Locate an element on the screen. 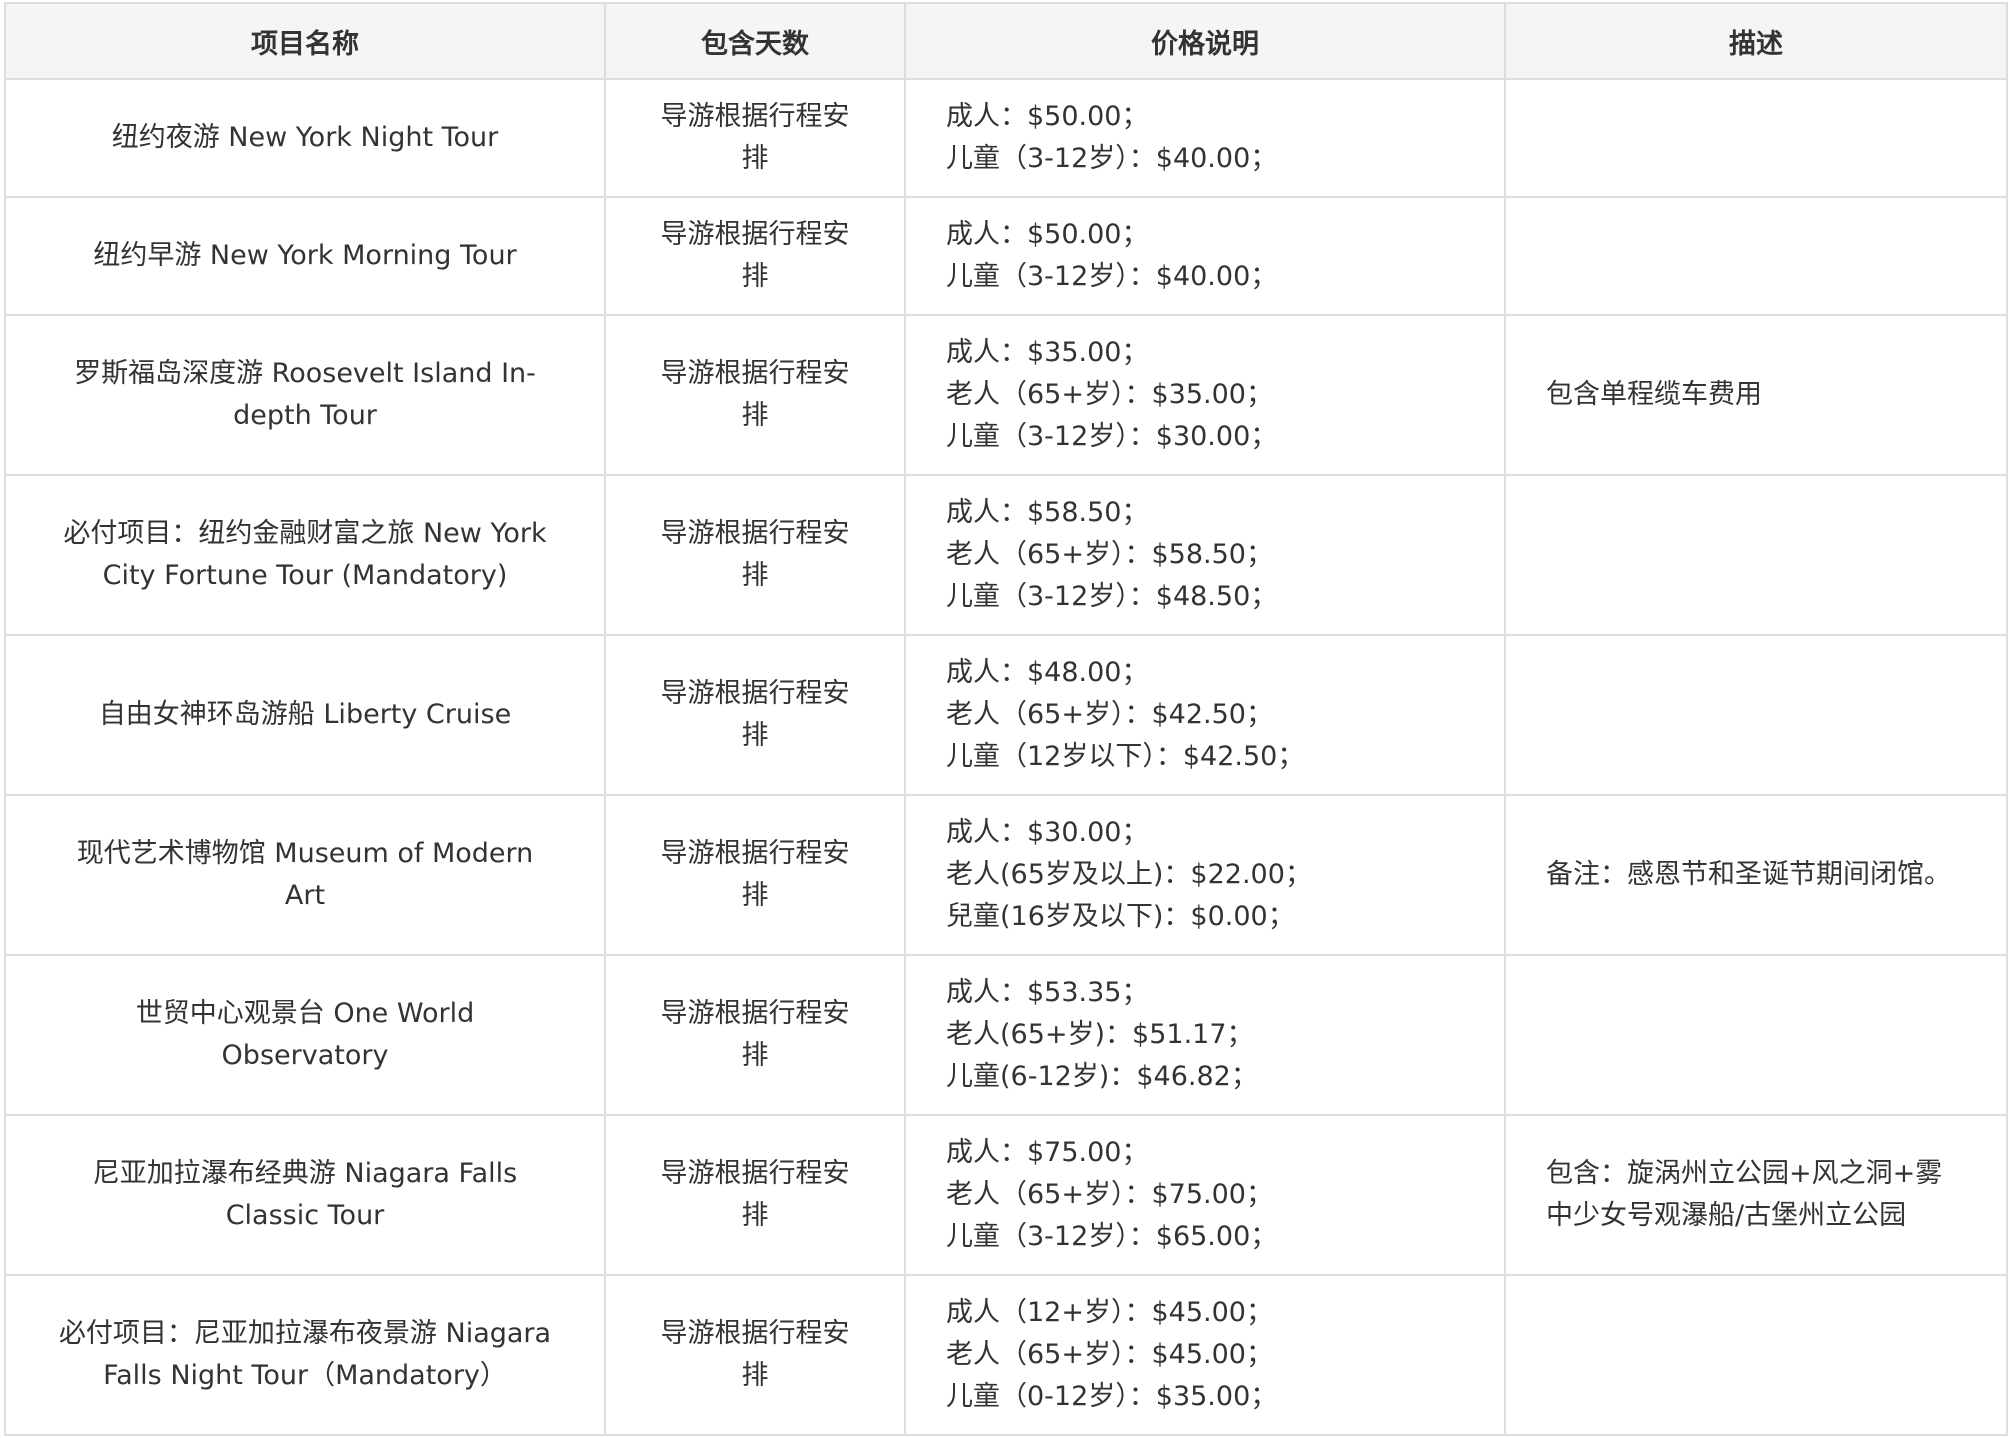 This screenshot has height=1438, width=2008. cell-project-name: 纽约早游 New York Morning Tour is located at coordinates (305, 256).